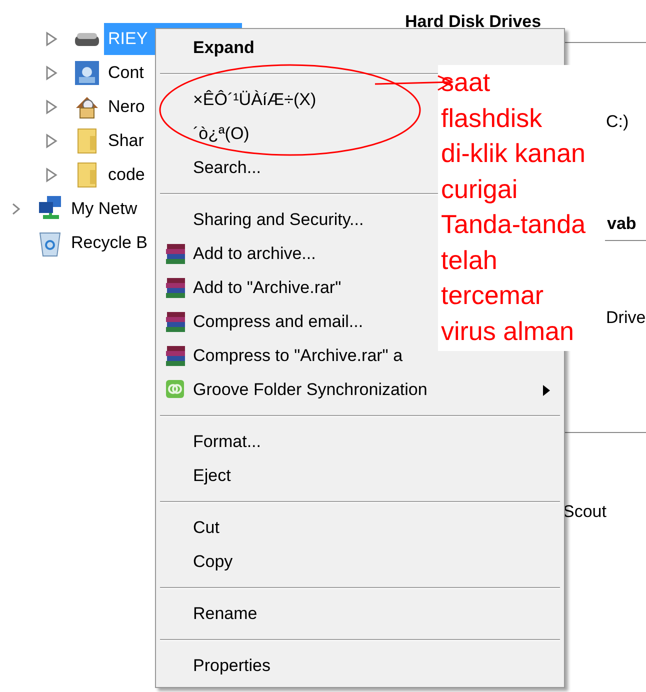  Describe the element at coordinates (626, 318) in the screenshot. I see `drive-label: Drive` at that location.